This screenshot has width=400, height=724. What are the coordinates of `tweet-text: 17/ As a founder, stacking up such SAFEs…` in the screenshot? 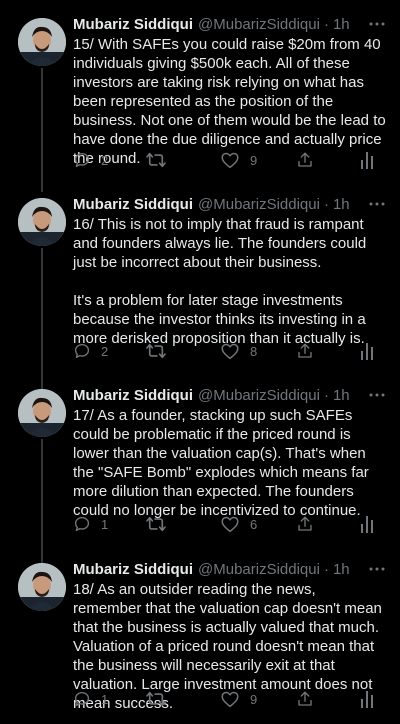 It's located at (221, 463).